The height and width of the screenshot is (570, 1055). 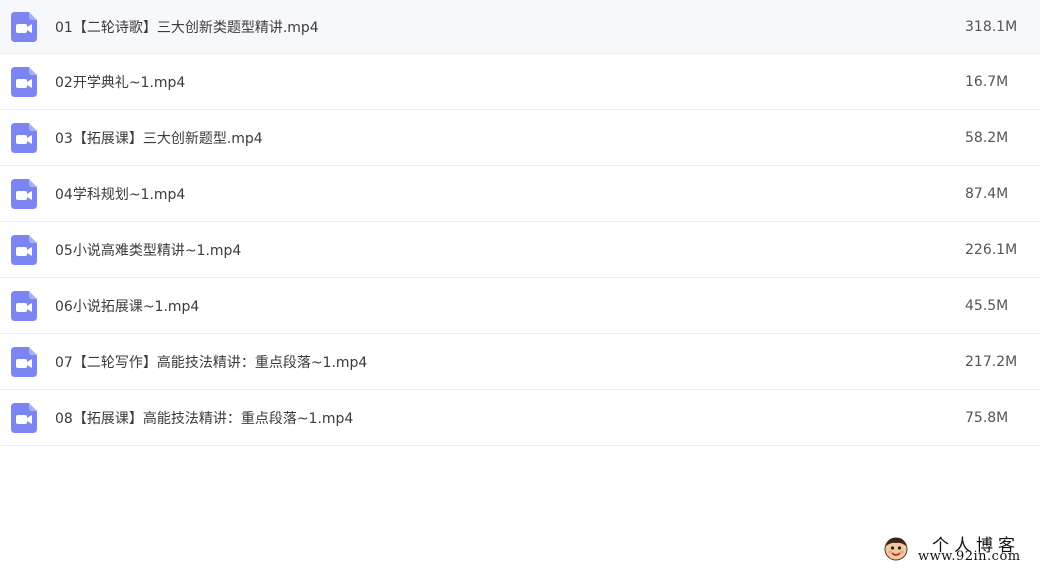 What do you see at coordinates (204, 418) in the screenshot?
I see `file-name: 08【拓展课】高能技法精讲：重点段落~1.mp4` at bounding box center [204, 418].